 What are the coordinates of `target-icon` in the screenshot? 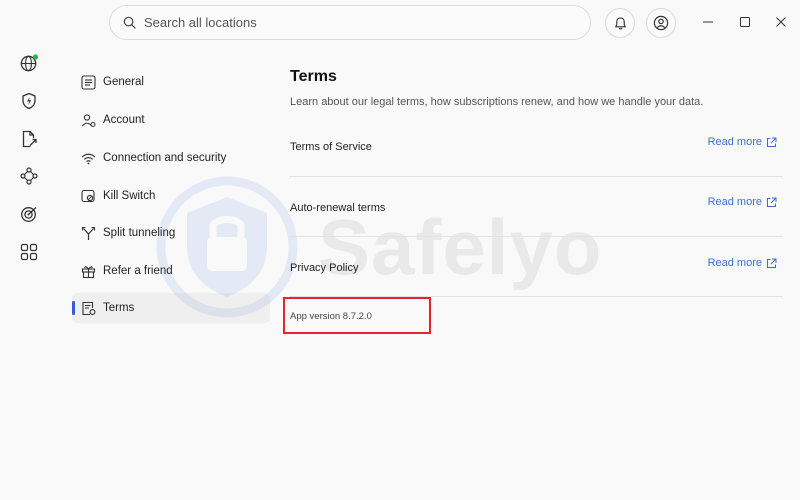 It's located at (29, 214).